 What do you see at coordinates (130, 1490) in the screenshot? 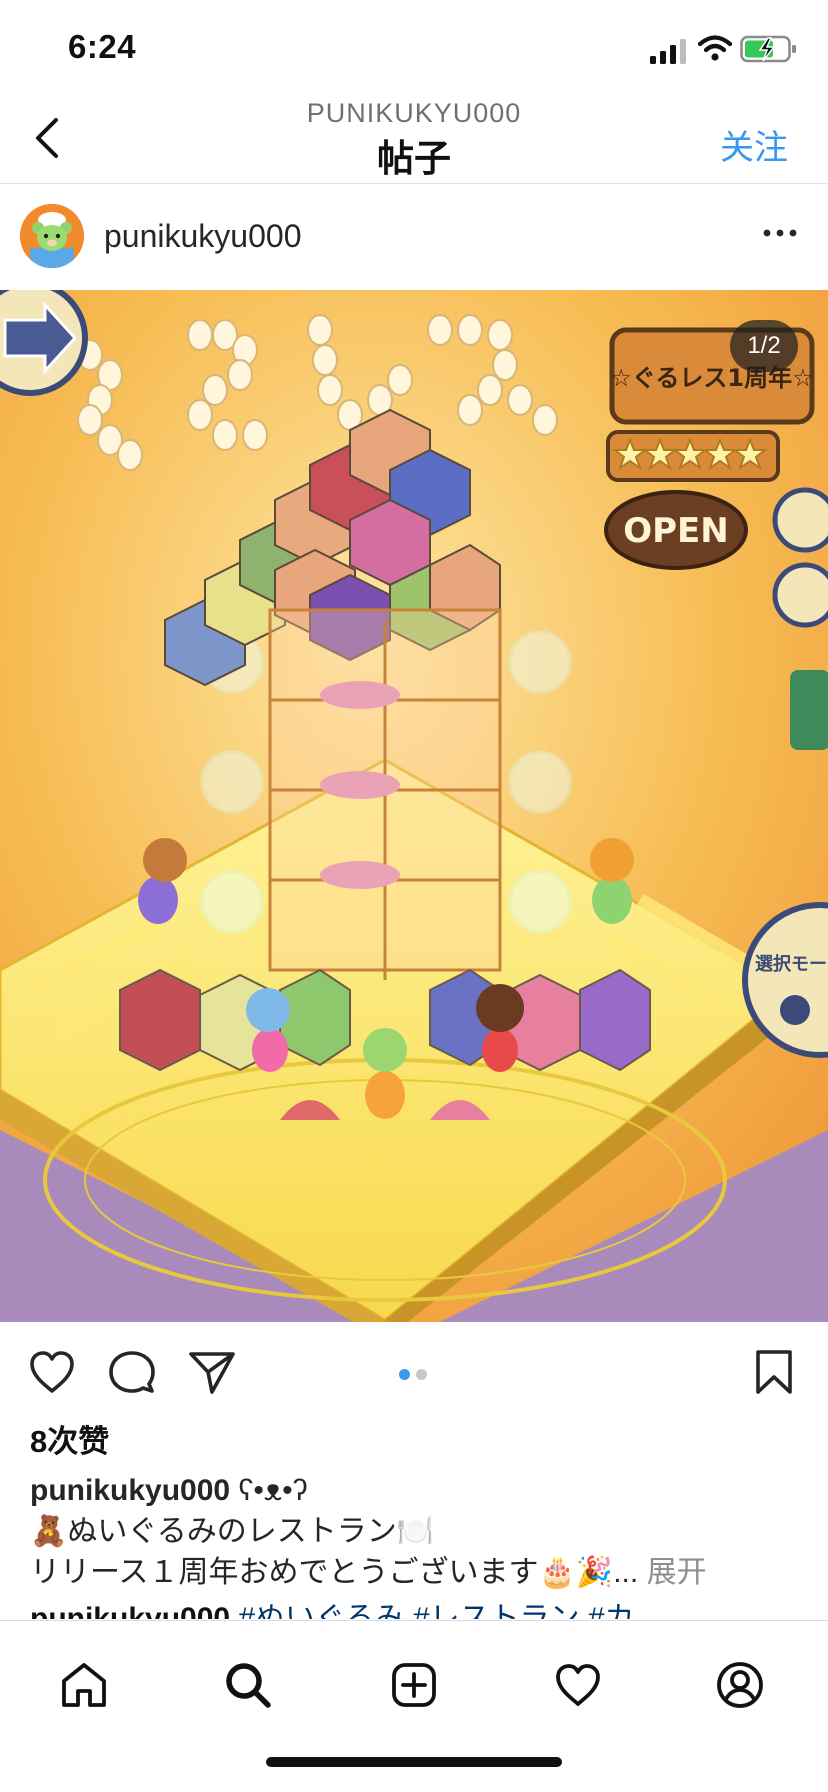
I see `caption-username: punikukyu000` at bounding box center [130, 1490].